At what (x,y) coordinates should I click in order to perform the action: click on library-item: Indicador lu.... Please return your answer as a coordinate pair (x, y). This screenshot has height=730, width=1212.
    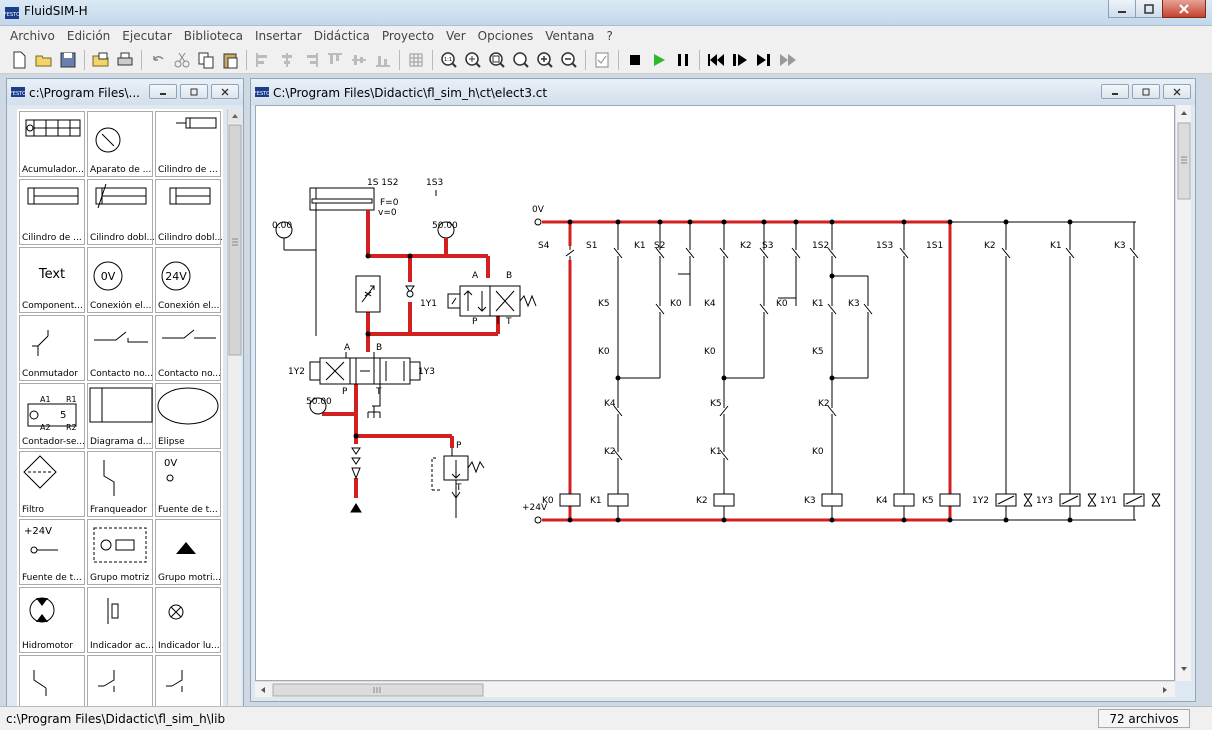
    Looking at the image, I should click on (188, 620).